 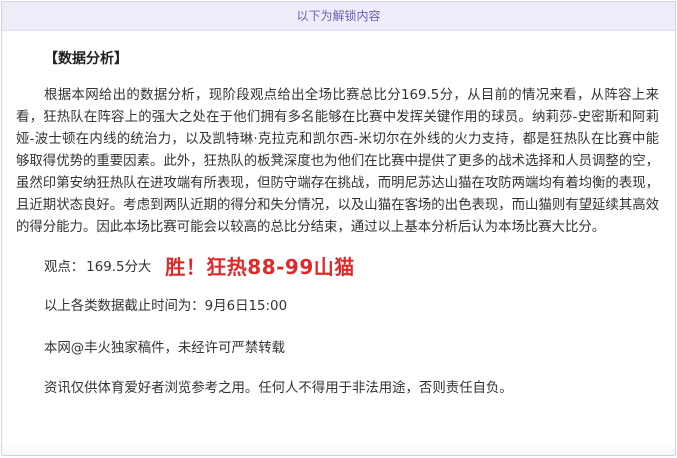 What do you see at coordinates (260, 266) in the screenshot?
I see `pick-result: 胜！狂热88-99山猫` at bounding box center [260, 266].